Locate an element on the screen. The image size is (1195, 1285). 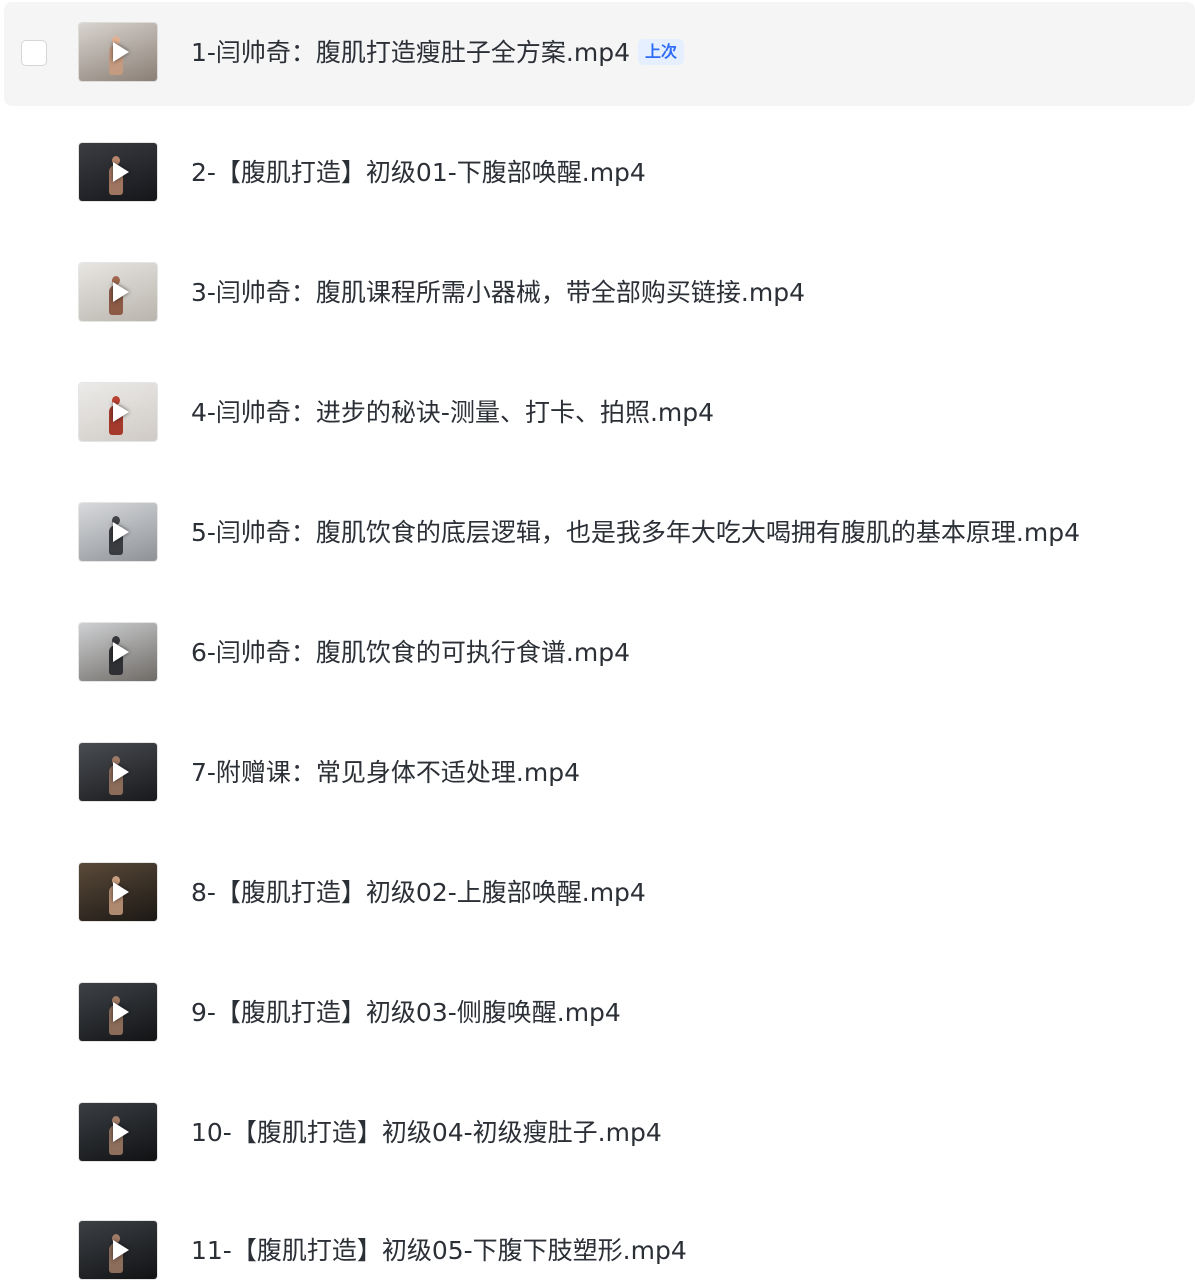
file-name: 1-闫帅奇：腹肌打造瘦肚子全方案.mp4 上次 is located at coordinates (438, 53).